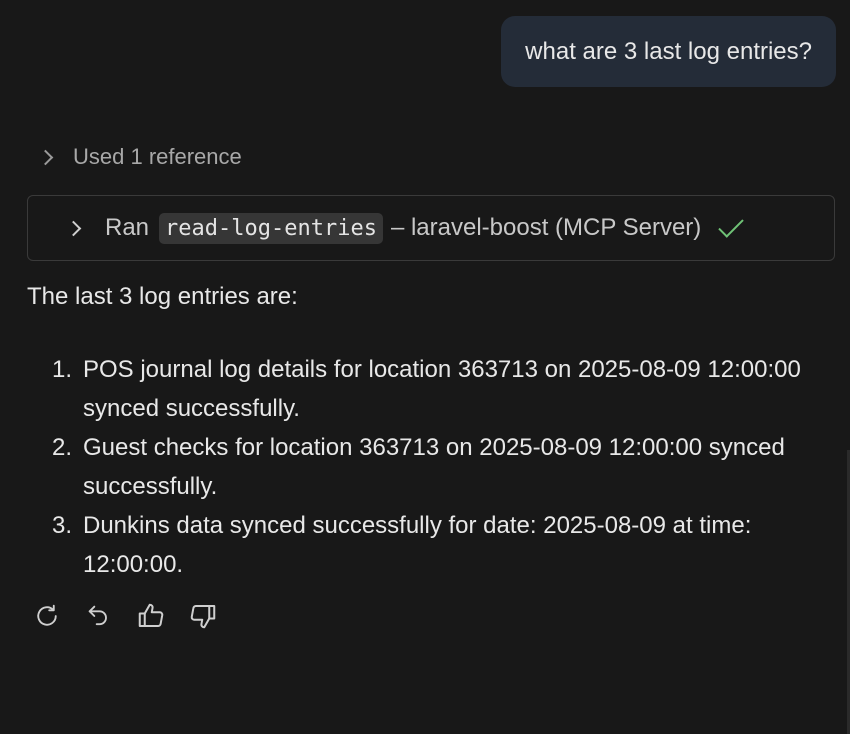 This screenshot has height=734, width=850. Describe the element at coordinates (162, 296) in the screenshot. I see `response-intro: The last 3 log entries are:` at that location.